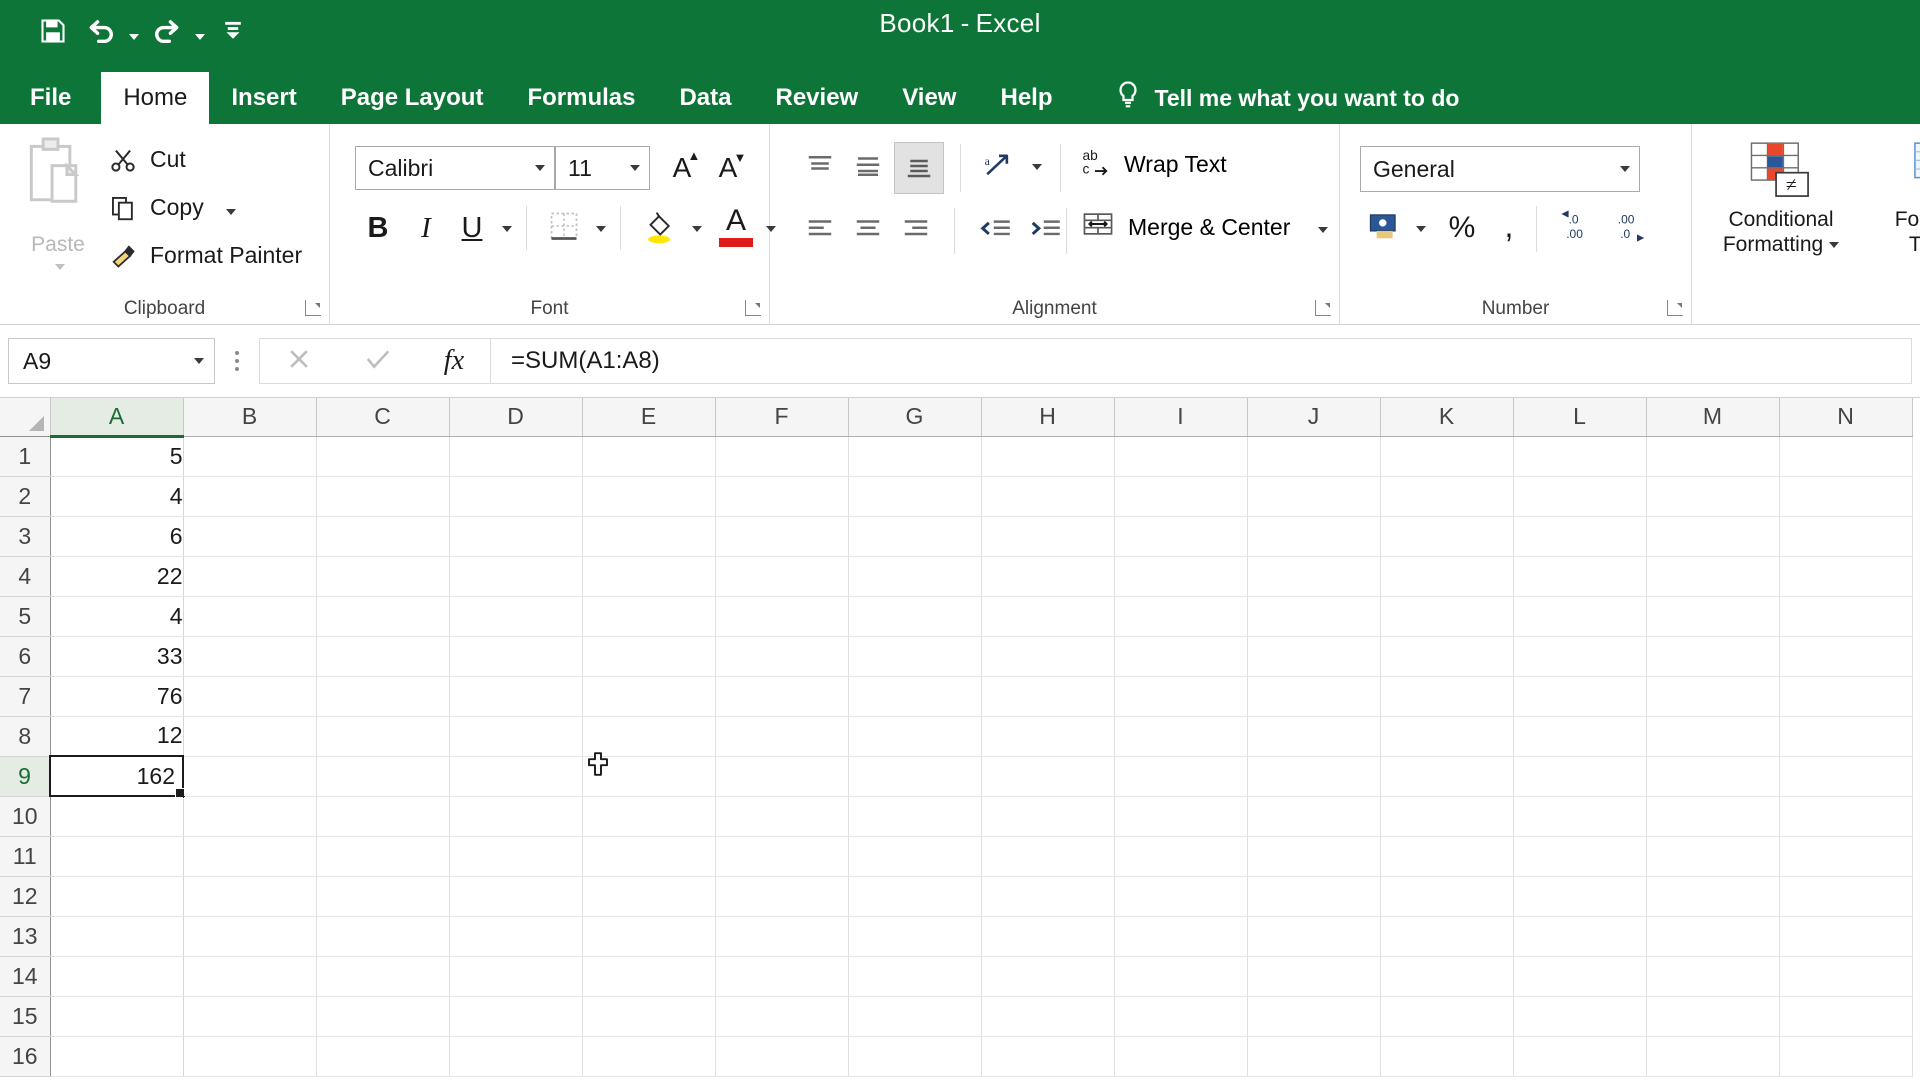 The width and height of the screenshot is (1920, 1080). Describe the element at coordinates (602, 168) in the screenshot. I see `font-size-combo: 11` at that location.